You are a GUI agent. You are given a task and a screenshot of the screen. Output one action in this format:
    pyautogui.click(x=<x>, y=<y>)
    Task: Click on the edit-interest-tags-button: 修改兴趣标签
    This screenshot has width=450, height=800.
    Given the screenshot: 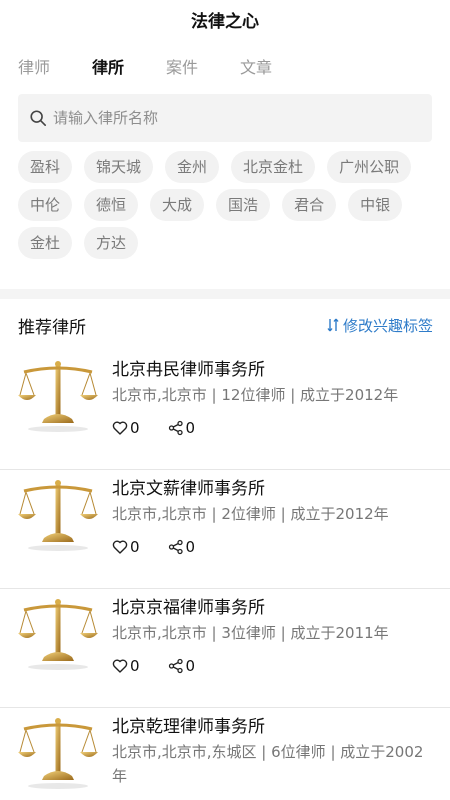 What is the action you would take?
    pyautogui.click(x=380, y=325)
    